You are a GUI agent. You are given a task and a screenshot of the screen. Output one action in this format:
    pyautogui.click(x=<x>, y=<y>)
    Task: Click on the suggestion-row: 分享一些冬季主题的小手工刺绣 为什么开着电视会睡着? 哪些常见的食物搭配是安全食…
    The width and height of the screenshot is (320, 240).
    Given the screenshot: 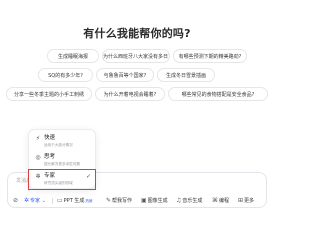 What is the action you would take?
    pyautogui.click(x=137, y=94)
    